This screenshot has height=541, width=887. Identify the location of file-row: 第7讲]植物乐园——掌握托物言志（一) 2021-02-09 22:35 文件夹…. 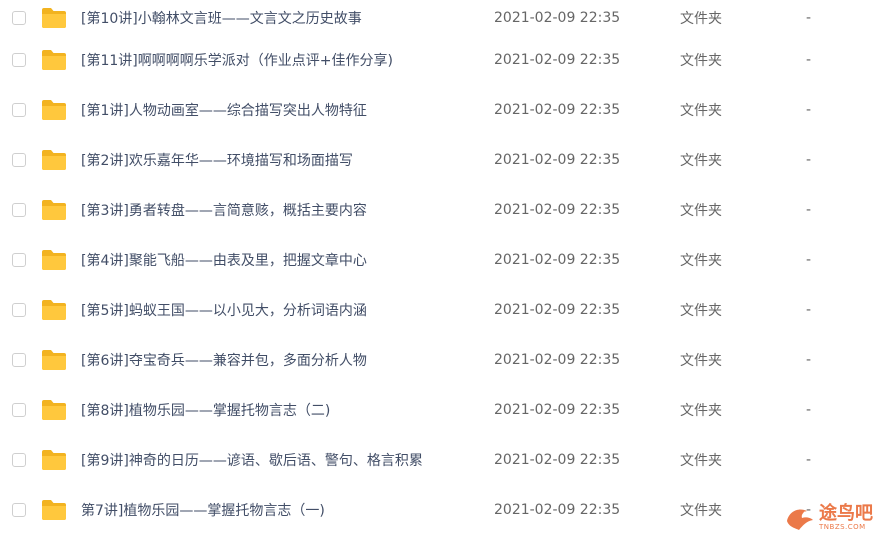
(443, 510).